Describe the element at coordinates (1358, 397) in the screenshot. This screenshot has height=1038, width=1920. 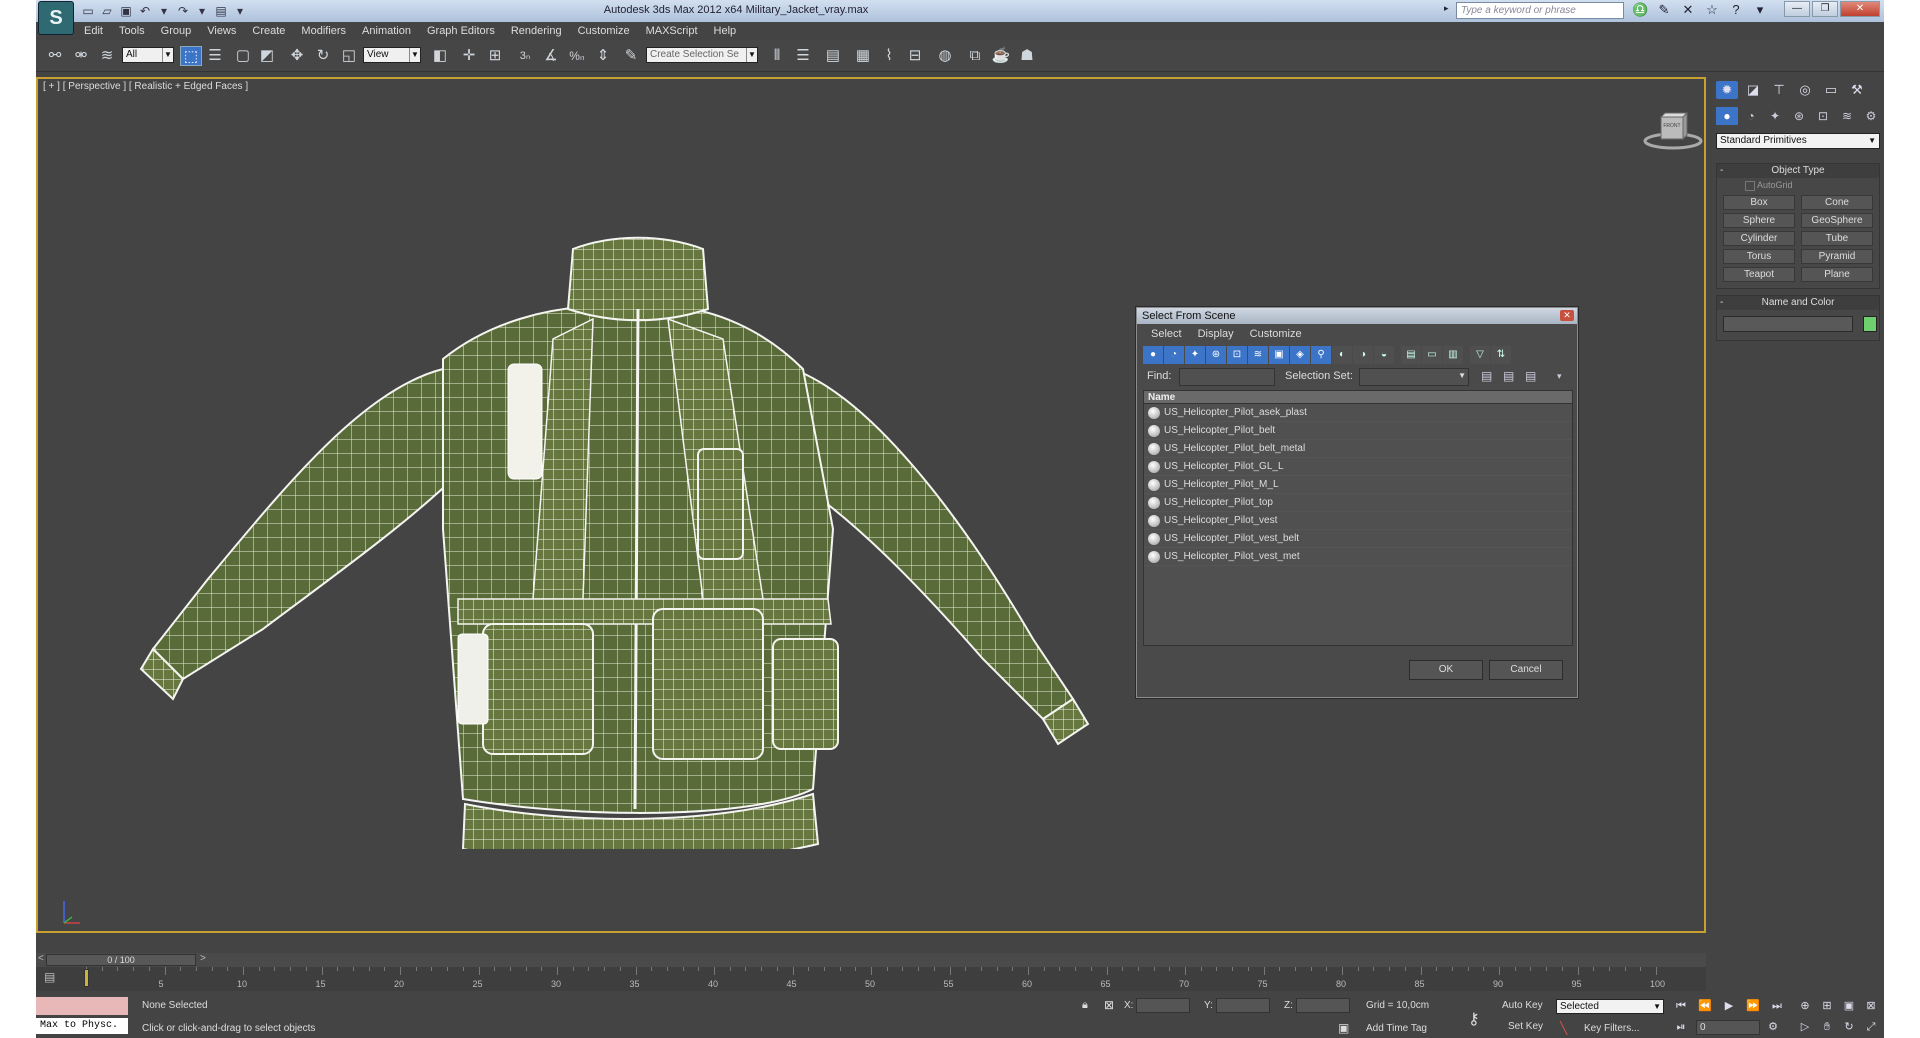
I see `name-column-header: Name` at that location.